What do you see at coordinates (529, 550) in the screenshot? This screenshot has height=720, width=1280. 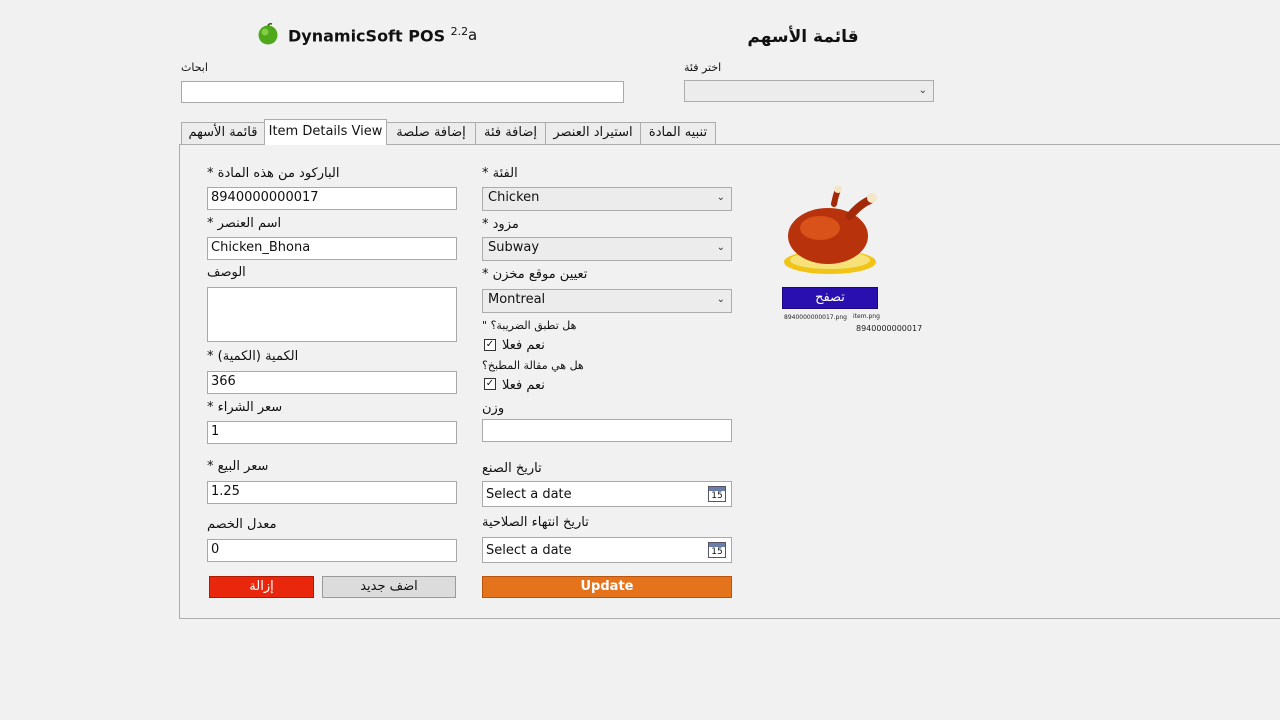 I see `expiry-date-placeholder: Select a date` at bounding box center [529, 550].